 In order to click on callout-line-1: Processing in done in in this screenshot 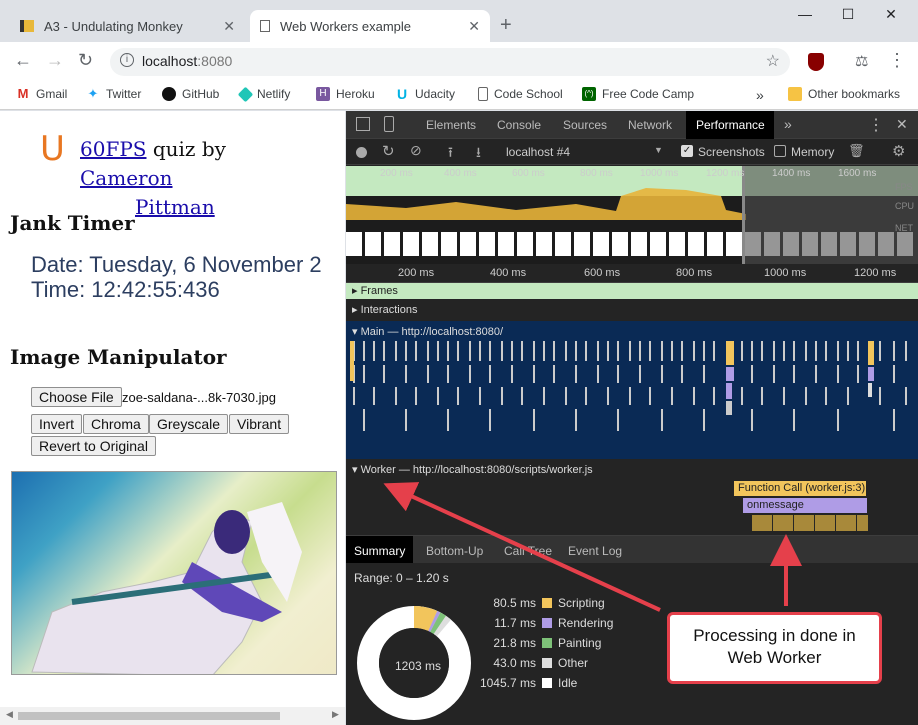, I will do `click(774, 635)`.